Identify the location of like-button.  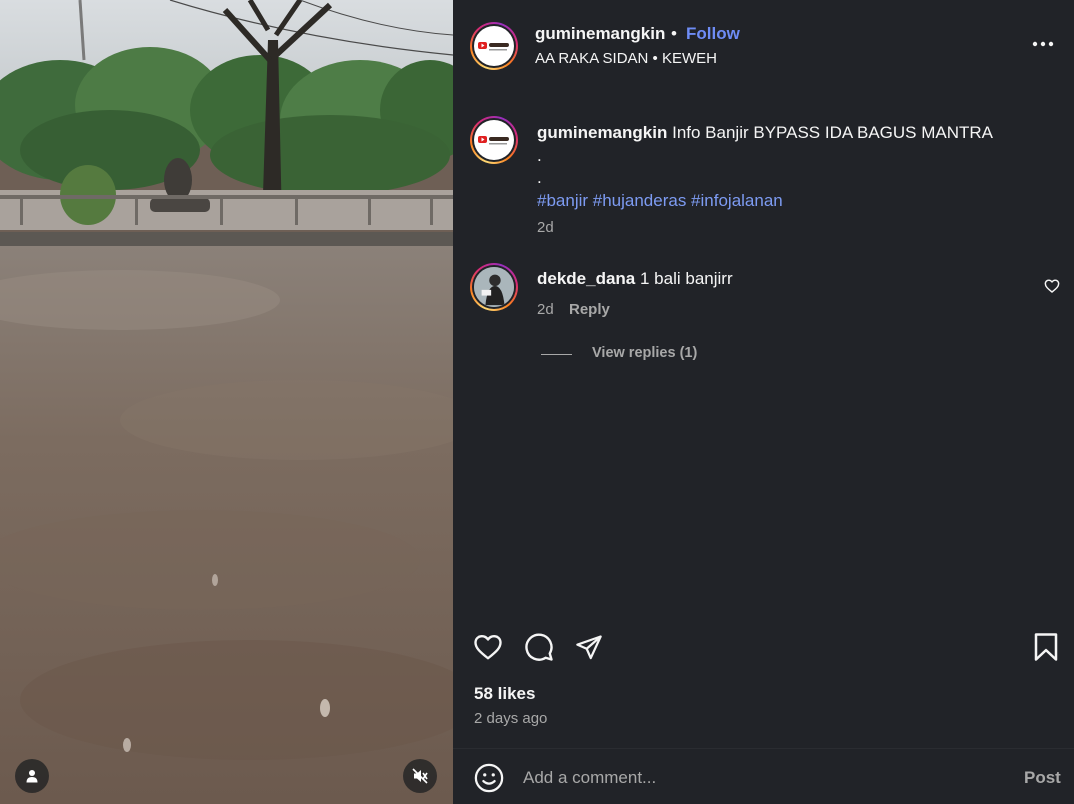
(488, 647).